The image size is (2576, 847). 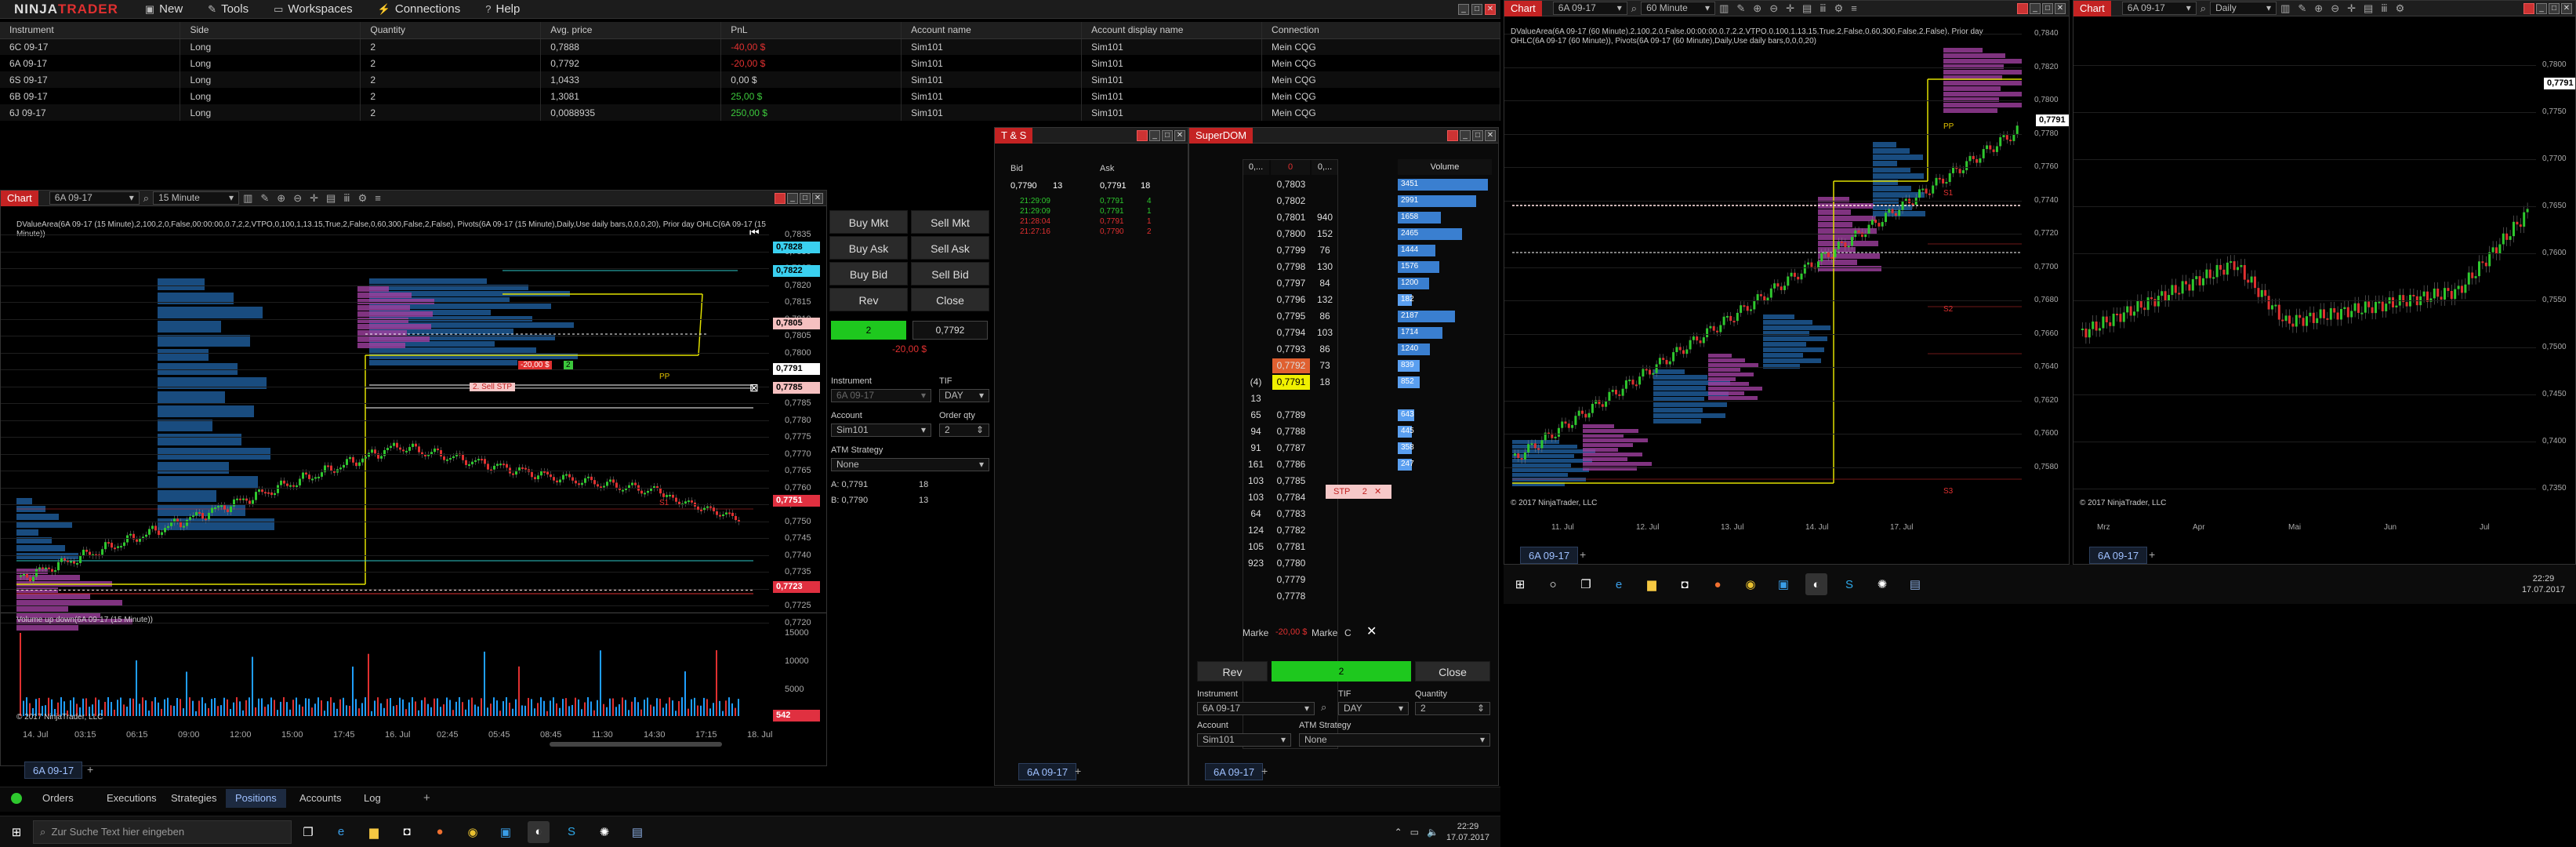 I want to click on atm-select: None ▾, so click(x=910, y=464).